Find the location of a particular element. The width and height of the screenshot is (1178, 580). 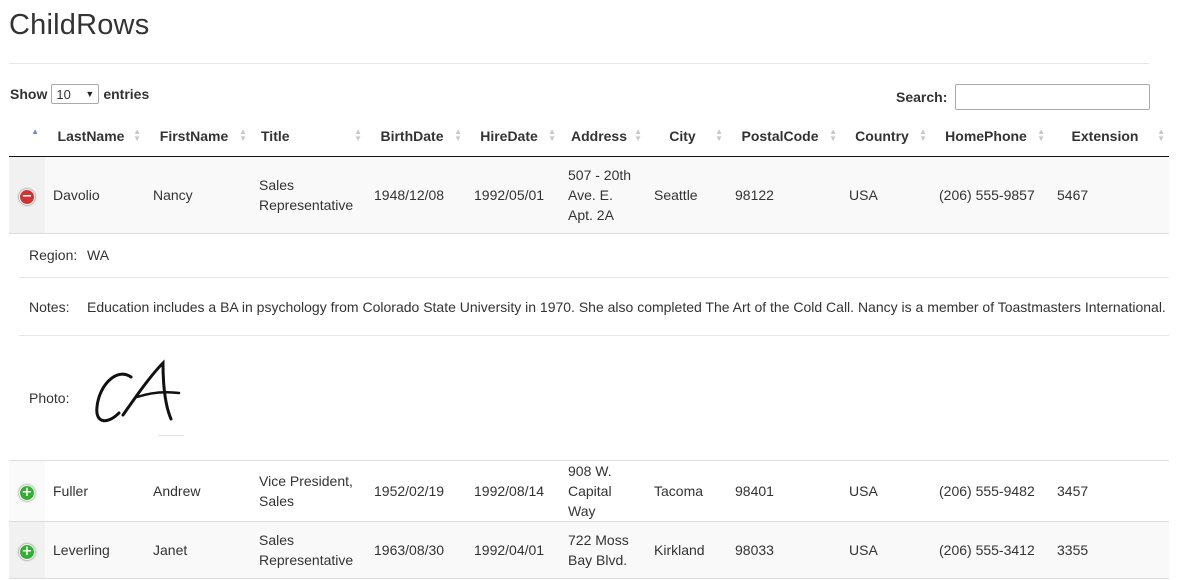

column-header-title: Title ▲ ▼ is located at coordinates (308, 136).